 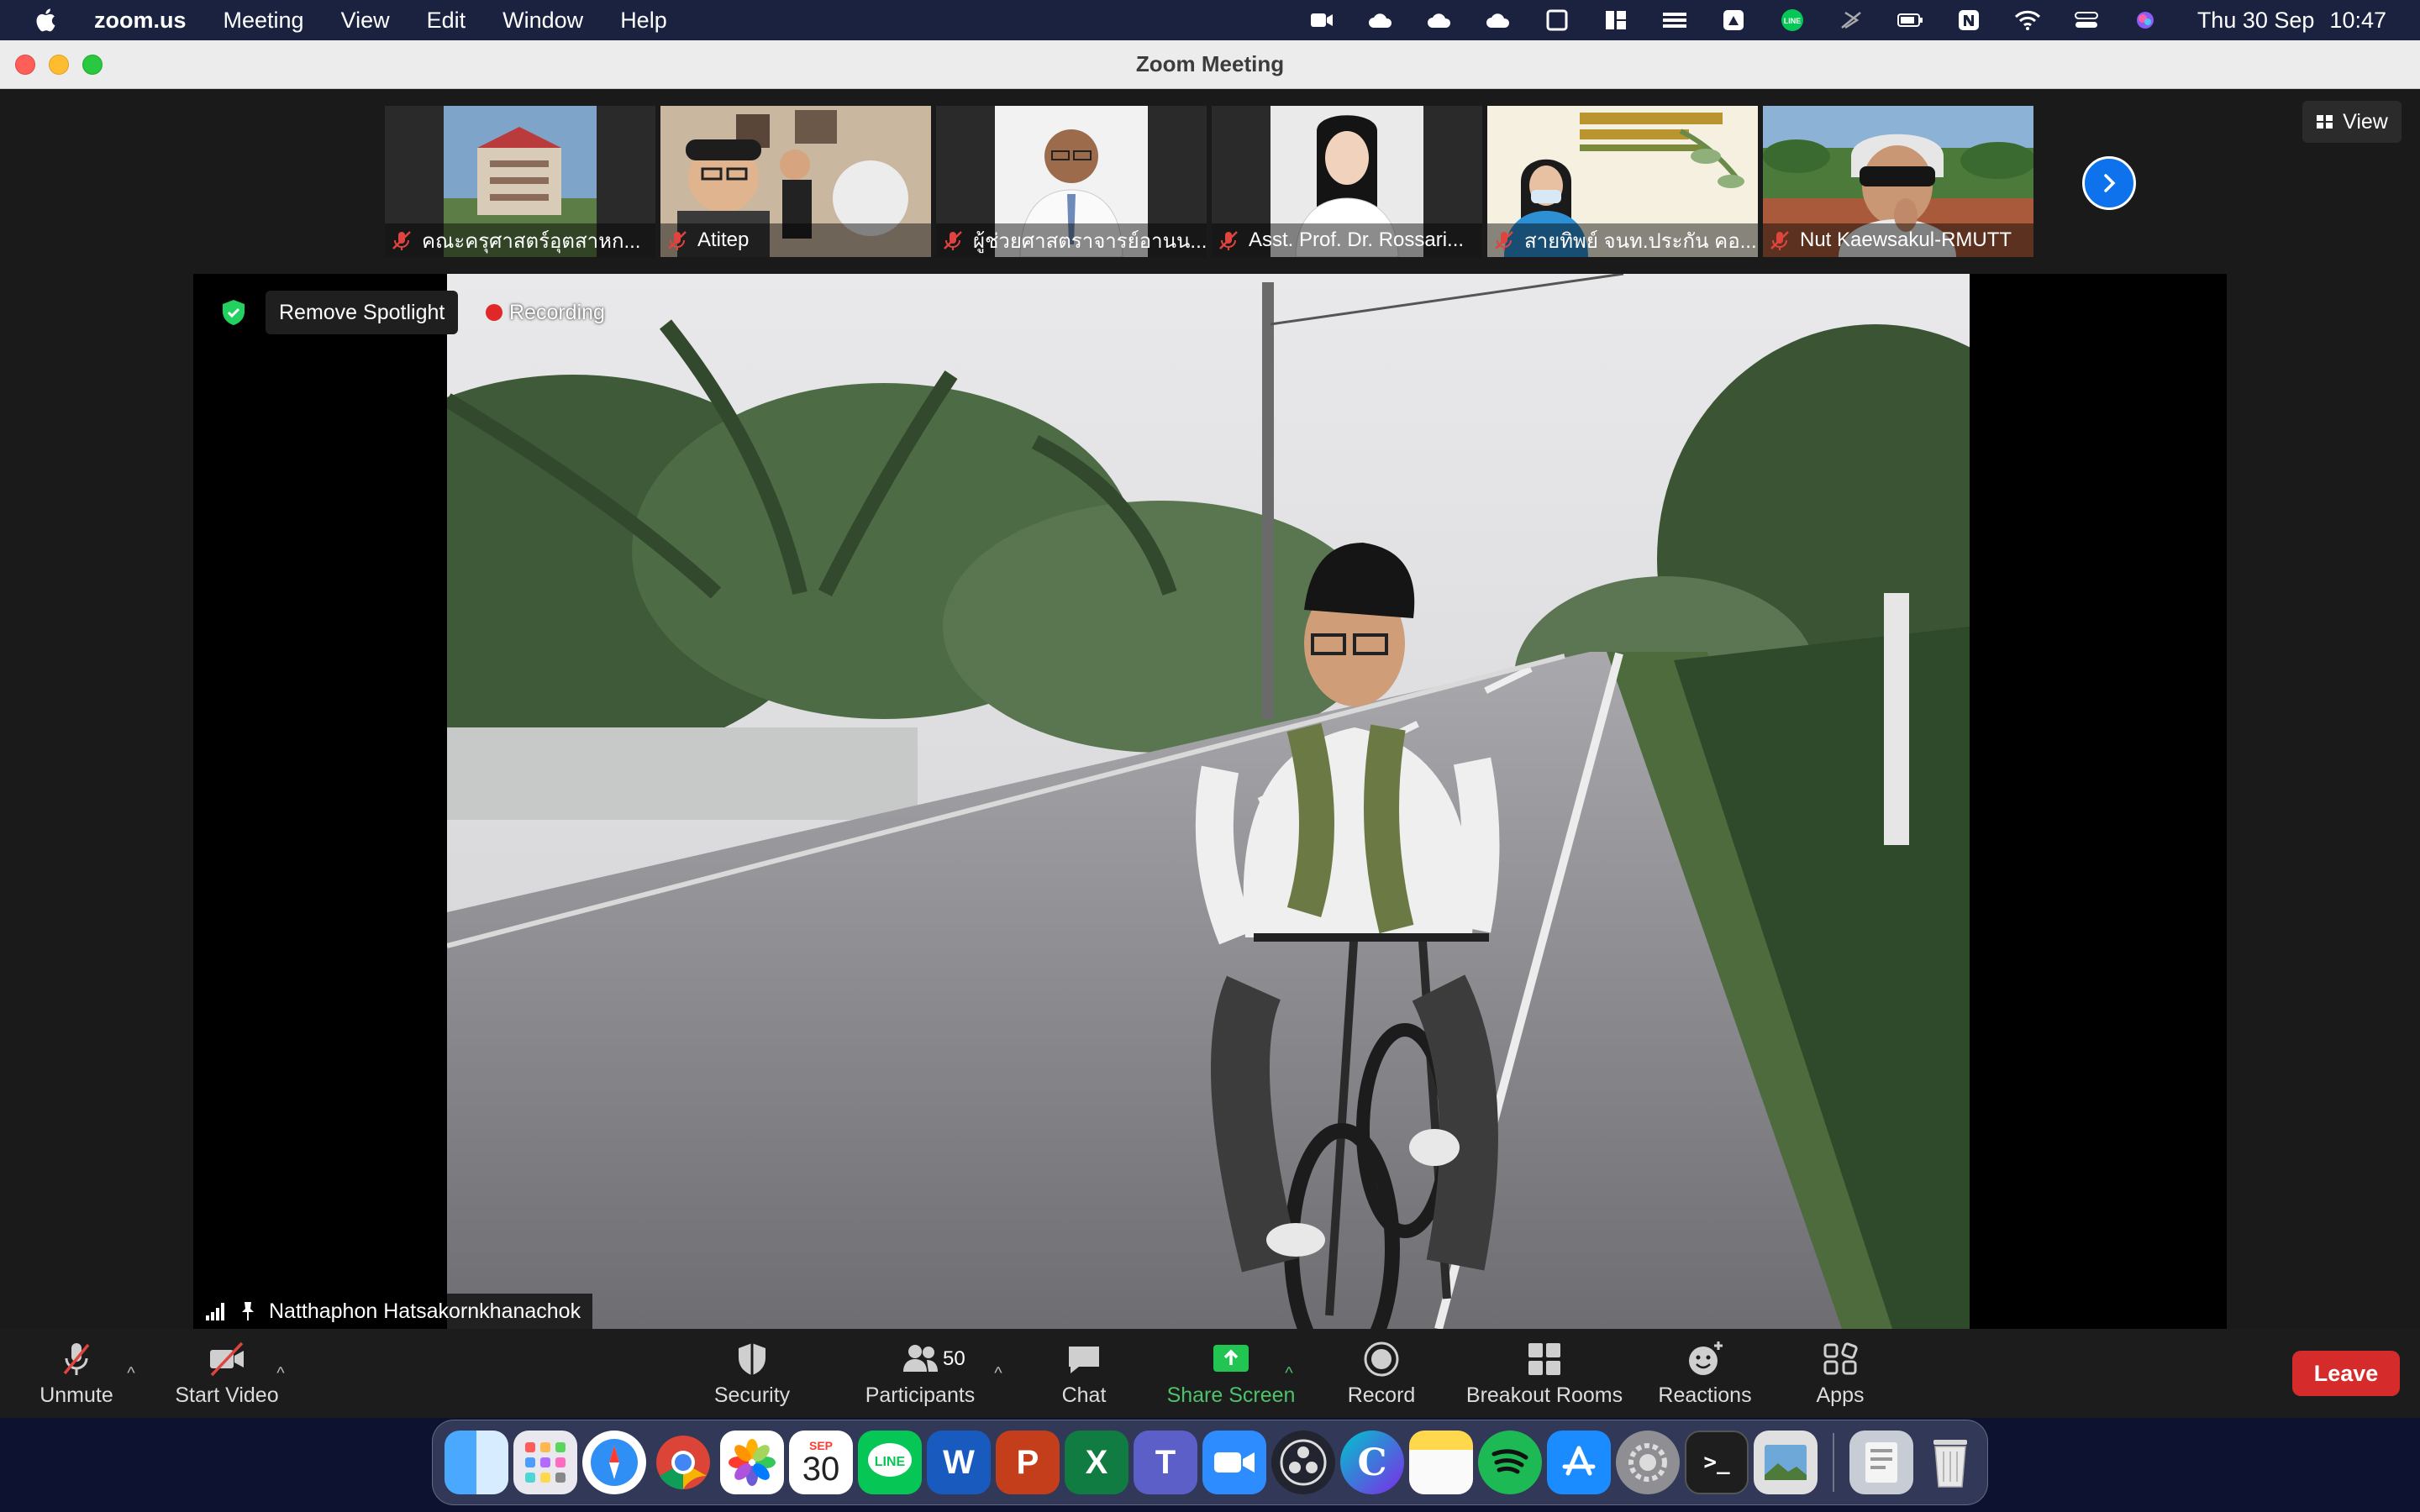 I want to click on svg-text: LINE, so click(x=1793, y=21).